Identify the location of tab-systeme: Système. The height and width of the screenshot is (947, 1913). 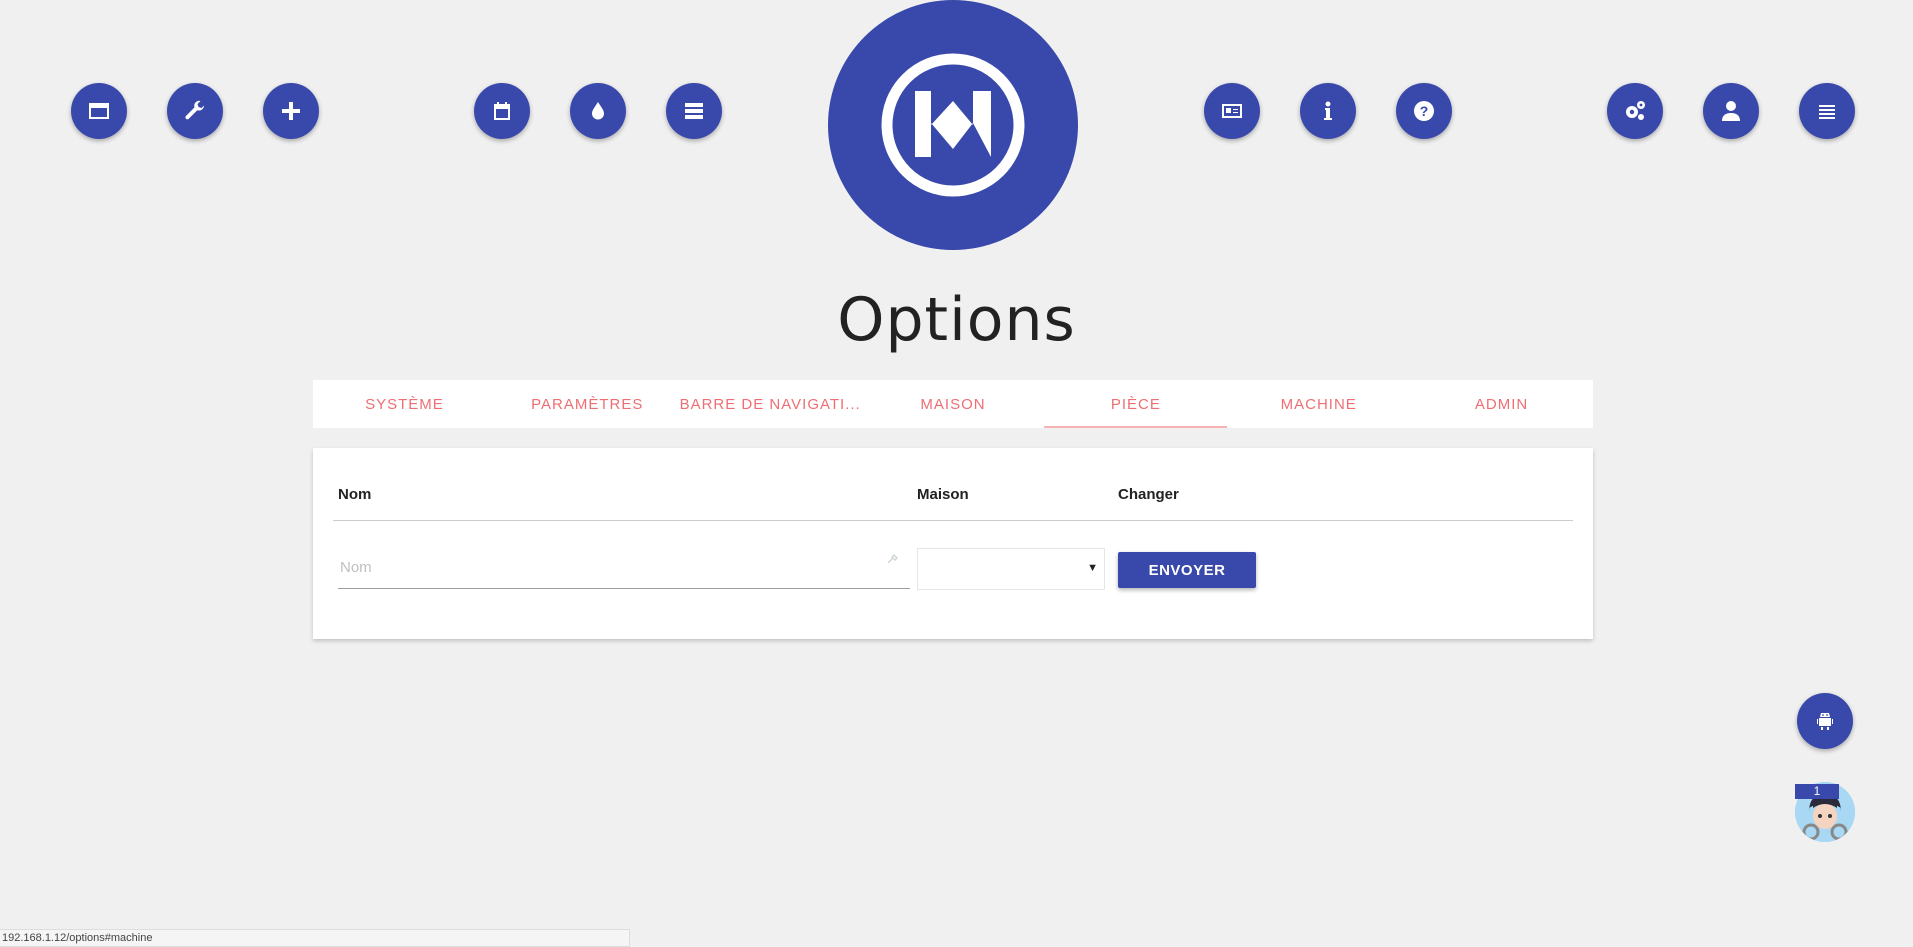
(404, 404).